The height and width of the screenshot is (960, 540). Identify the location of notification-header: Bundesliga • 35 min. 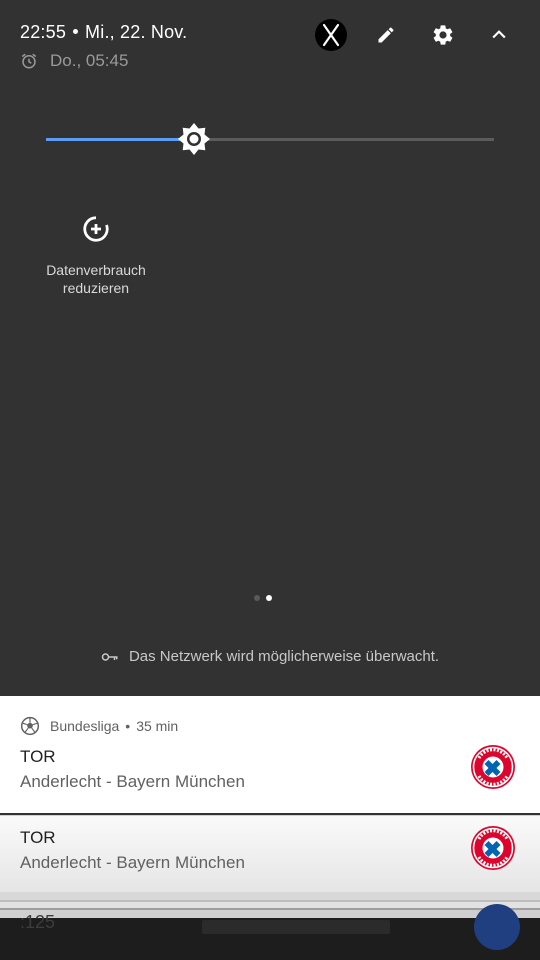
(99, 726).